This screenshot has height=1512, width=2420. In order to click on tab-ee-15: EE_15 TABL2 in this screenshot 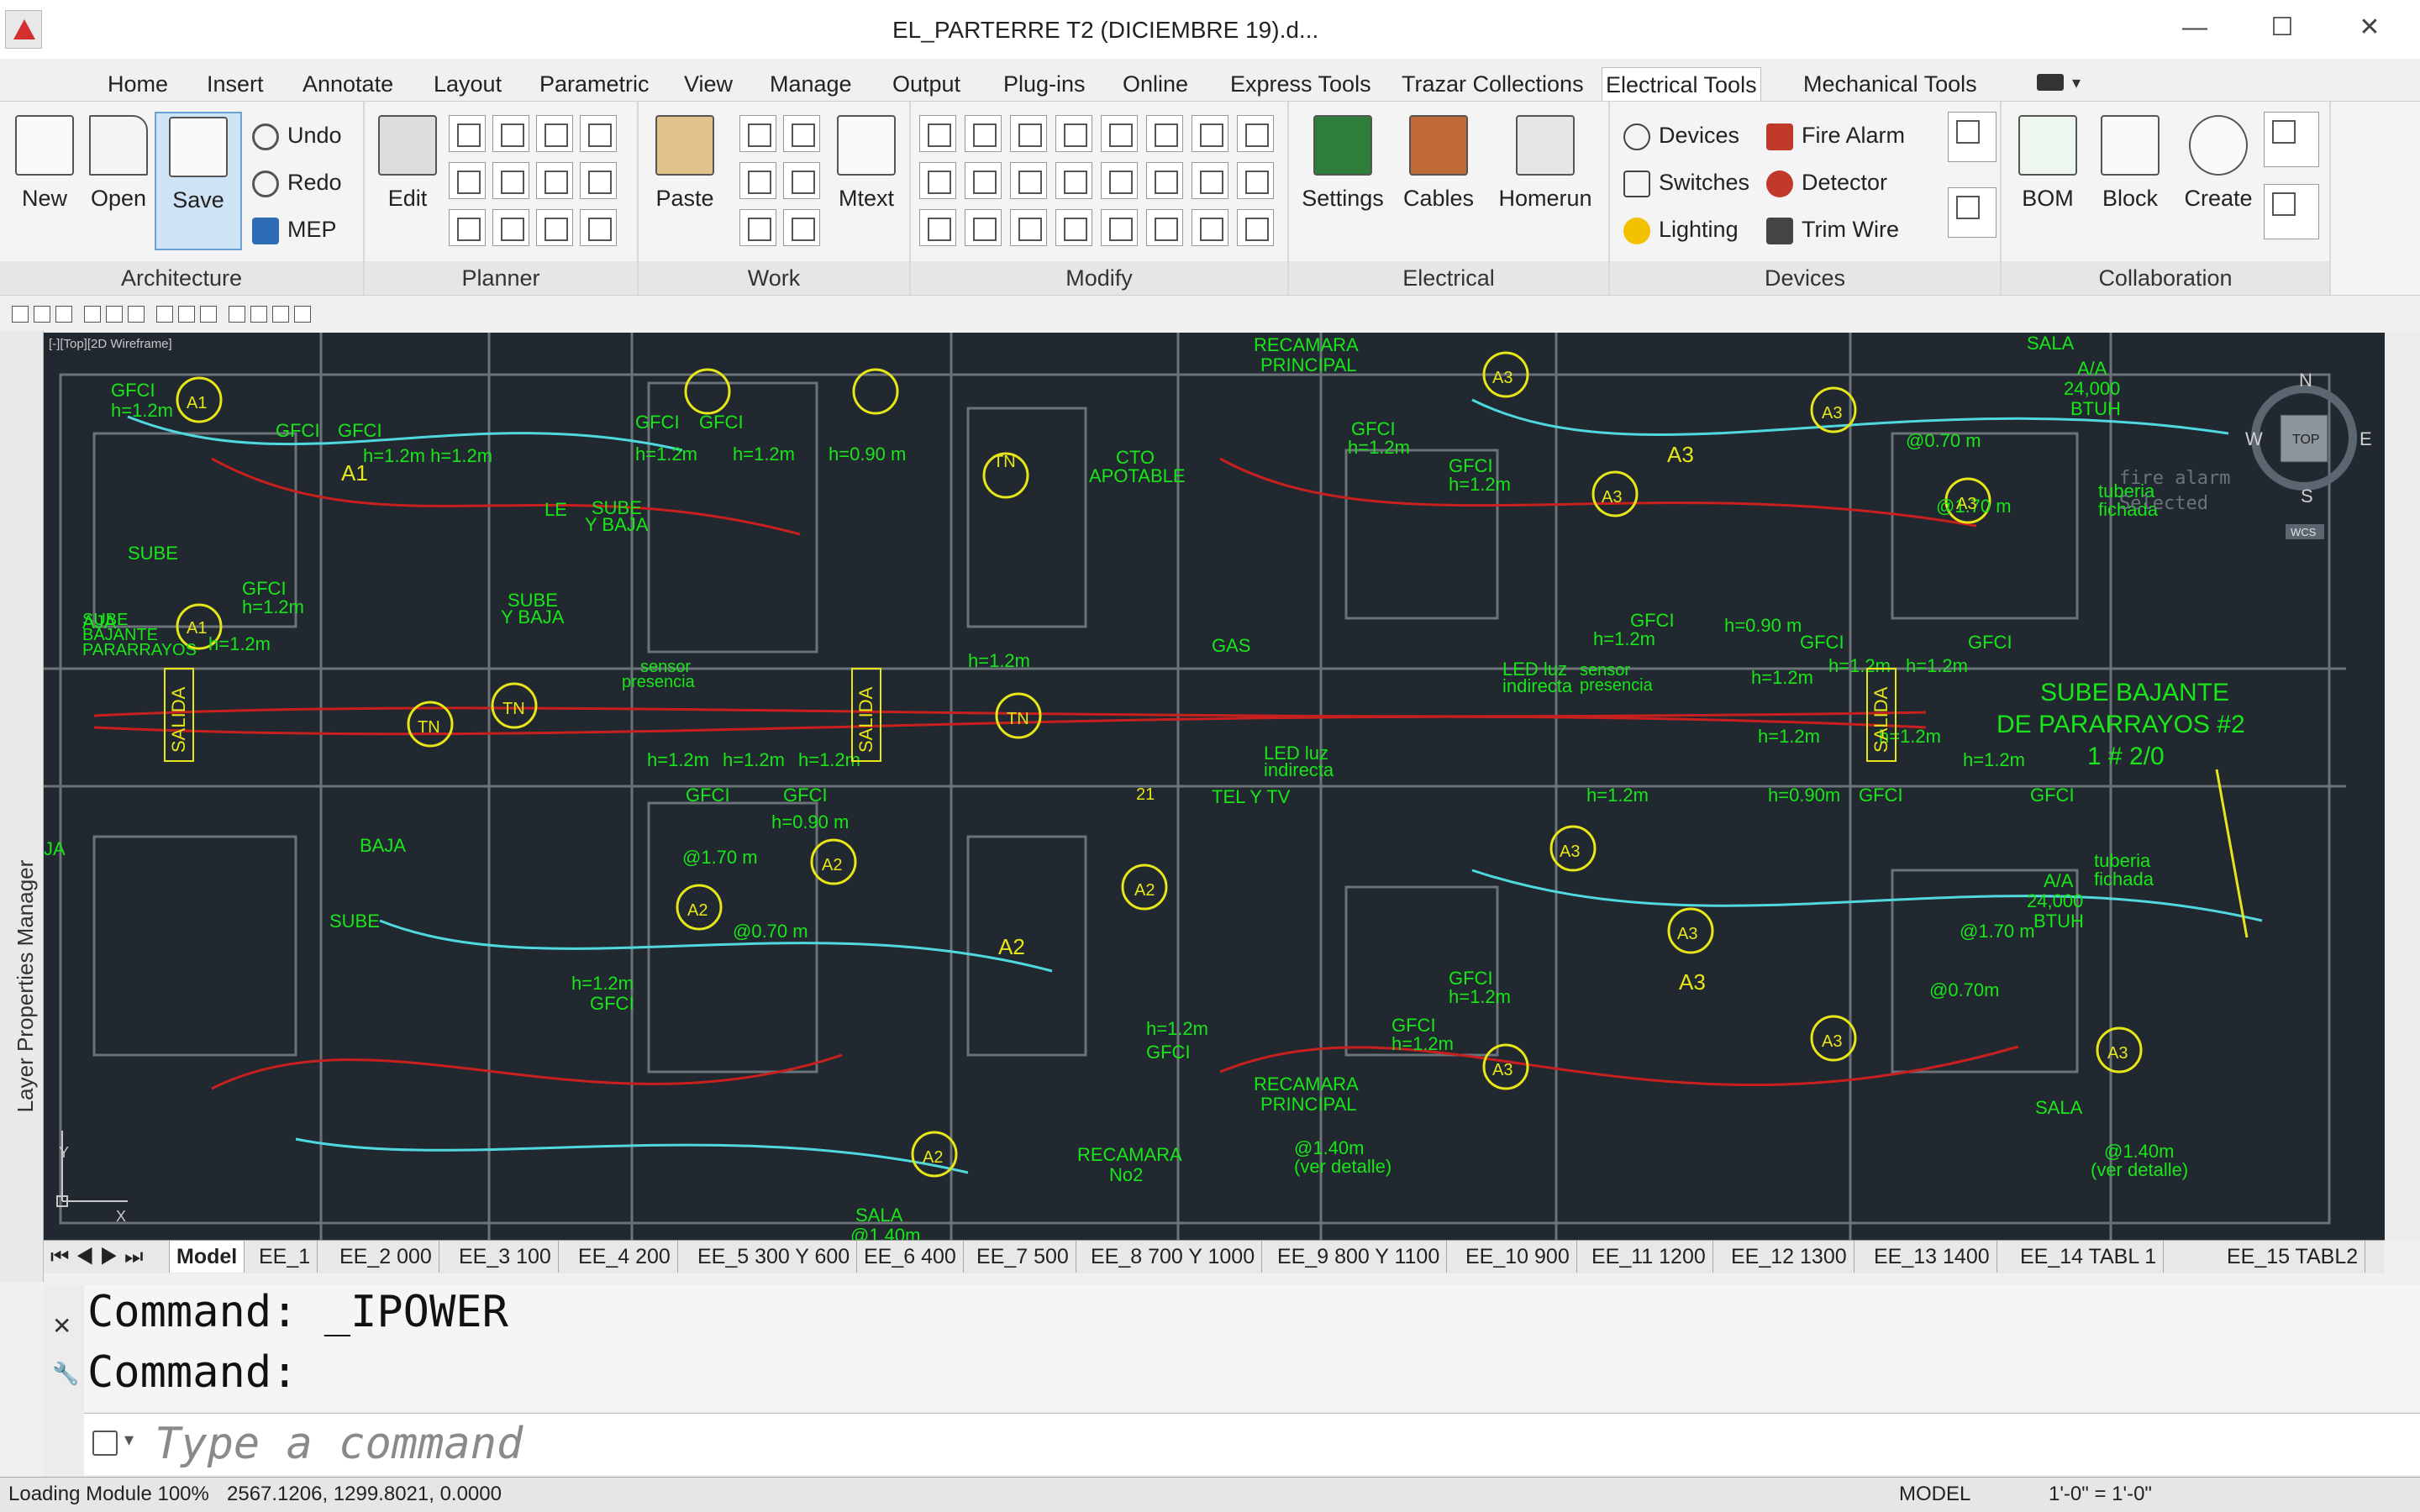, I will do `click(2293, 1257)`.